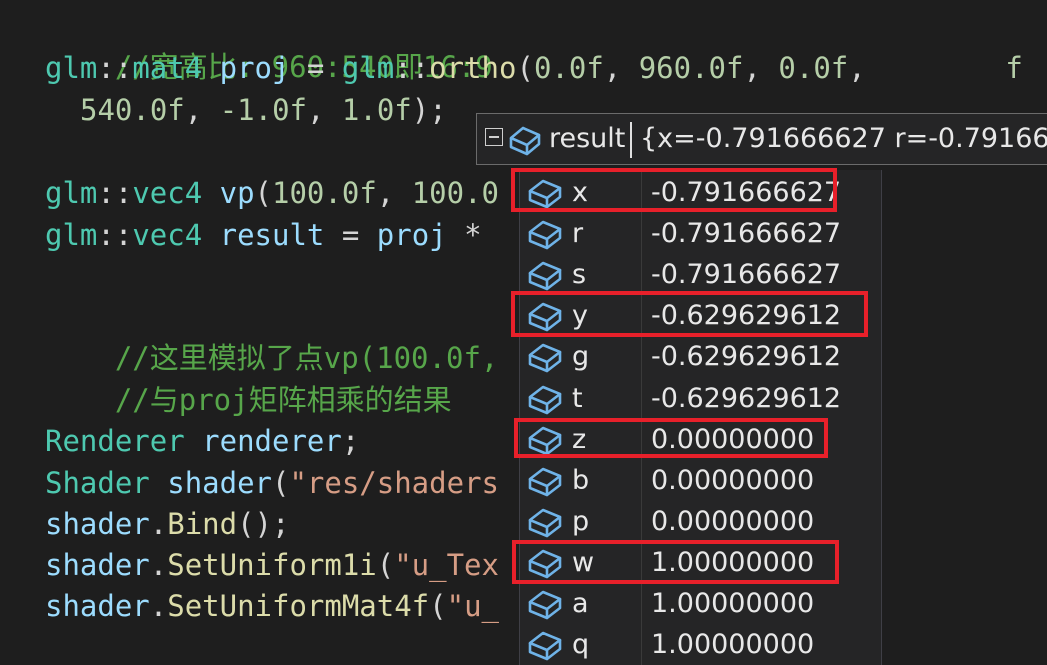 The image size is (1047, 665). I want to click on member-row-x: x -0.791666627, so click(700, 192).